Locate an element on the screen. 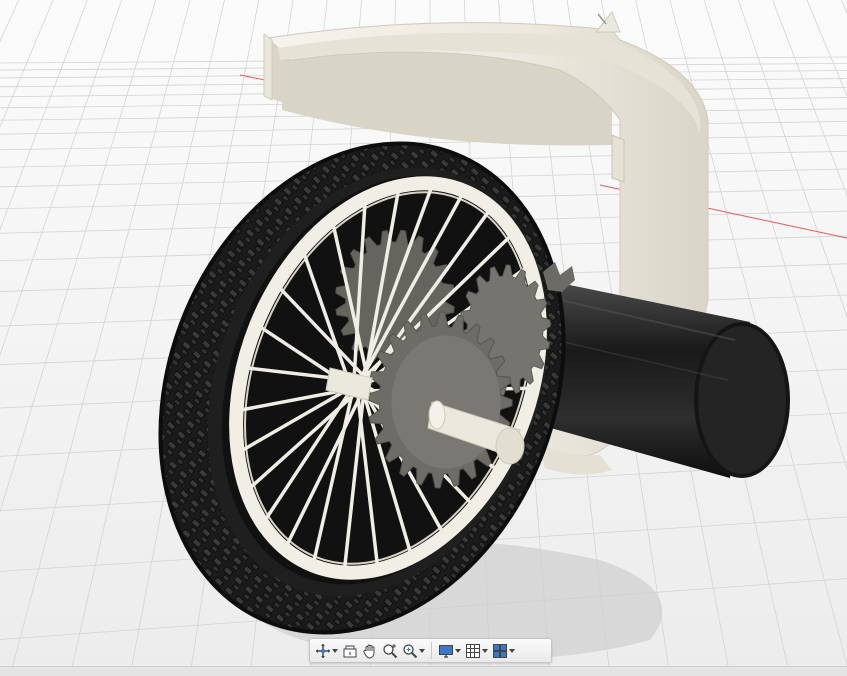 This screenshot has height=676, width=847. zoom-icon is located at coordinates (390, 650).